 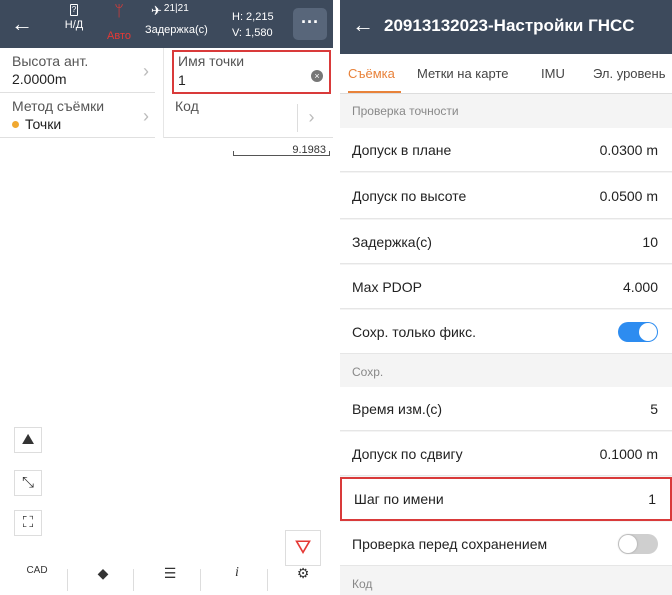 I want to click on tab-survey: Съёмка, so click(x=371, y=73).